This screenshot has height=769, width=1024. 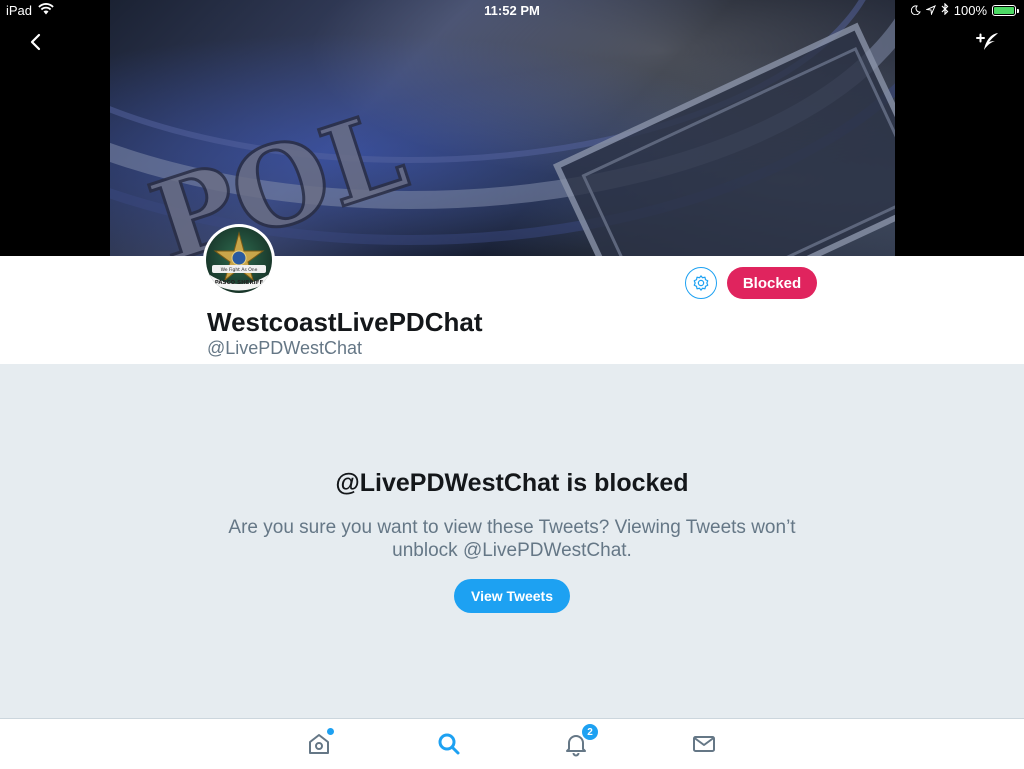 What do you see at coordinates (512, 483) in the screenshot?
I see `blocked-title: @LivePDWestChat is blocked` at bounding box center [512, 483].